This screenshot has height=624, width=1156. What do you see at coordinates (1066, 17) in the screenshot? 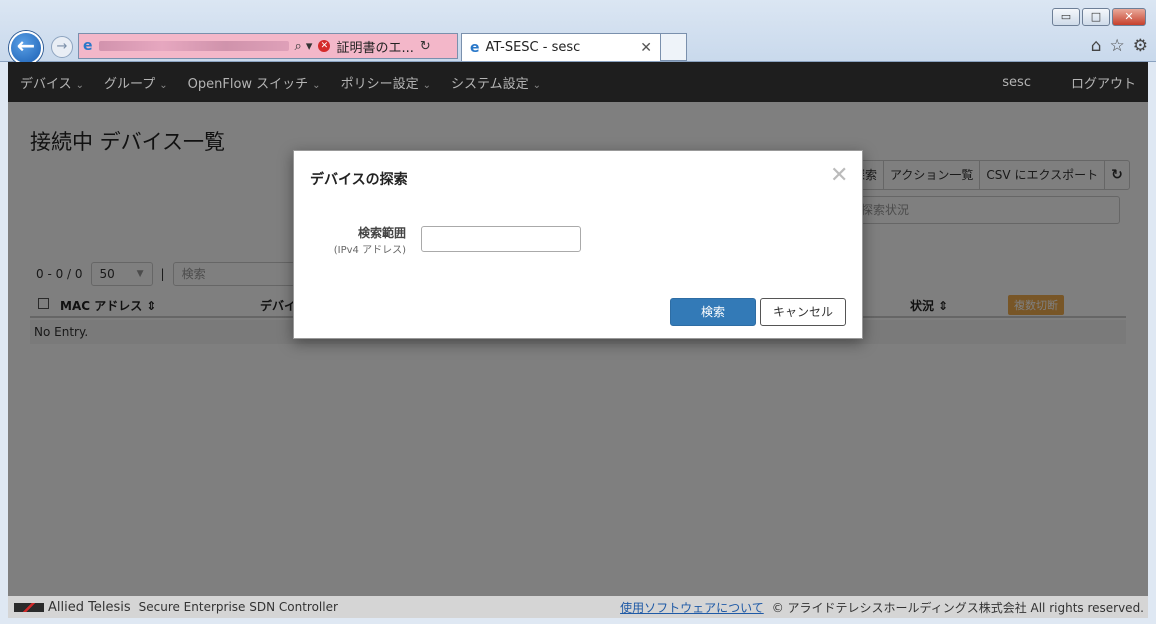
I see `minimize-button: ▭` at bounding box center [1066, 17].